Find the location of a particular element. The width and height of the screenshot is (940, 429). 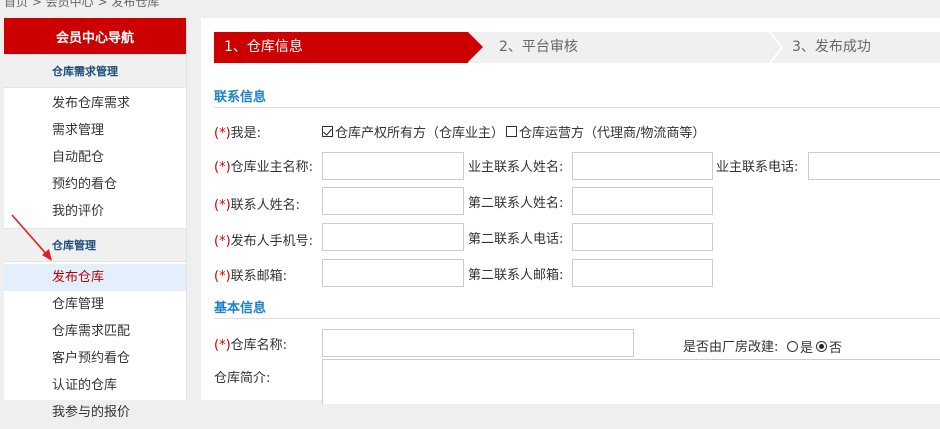

identity-operator-checkbox: 仓库运营方（代理商/物流商等） is located at coordinates (605, 131).